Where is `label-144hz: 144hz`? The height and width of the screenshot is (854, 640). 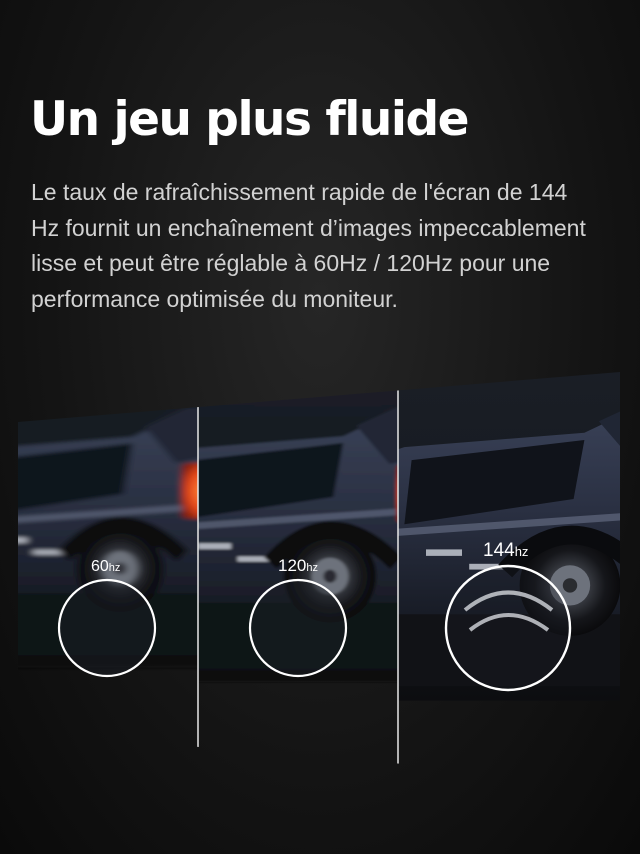 label-144hz: 144hz is located at coordinates (505, 550).